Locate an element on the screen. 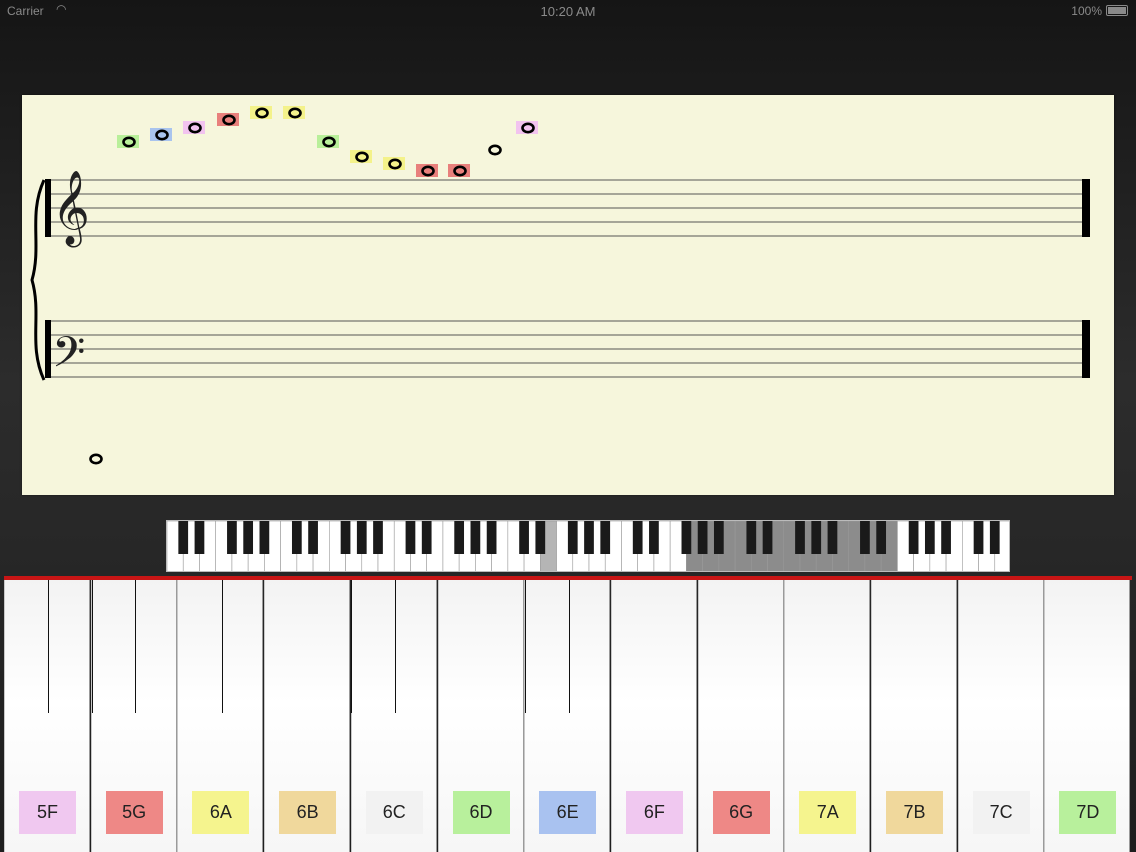  piano-key-6d: 6D is located at coordinates (480, 716).